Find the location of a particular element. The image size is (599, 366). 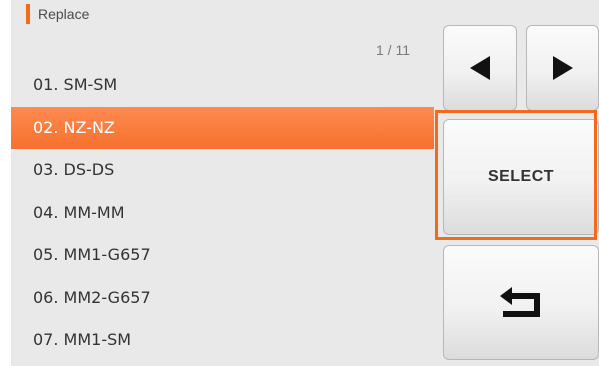

list-item-selected: 02. NZ-NZ is located at coordinates (222, 127).